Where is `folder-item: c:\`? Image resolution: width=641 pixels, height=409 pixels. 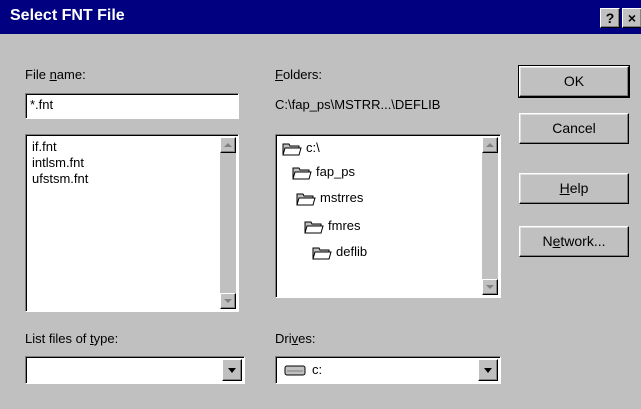
folder-item: c:\ is located at coordinates (301, 148).